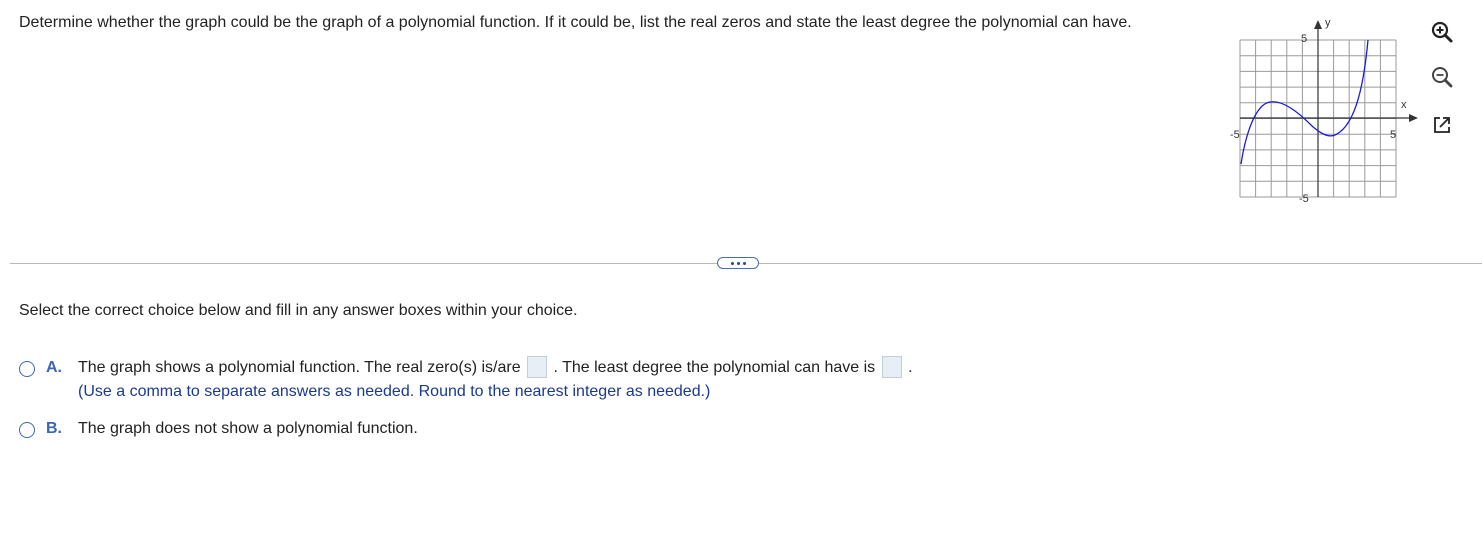 This screenshot has height=555, width=1482. Describe the element at coordinates (27, 430) in the screenshot. I see `choice-b-radio` at that location.